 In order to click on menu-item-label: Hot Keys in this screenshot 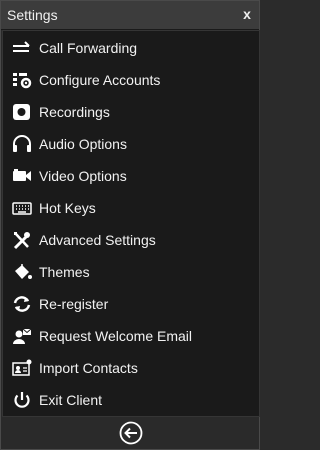, I will do `click(67, 208)`.